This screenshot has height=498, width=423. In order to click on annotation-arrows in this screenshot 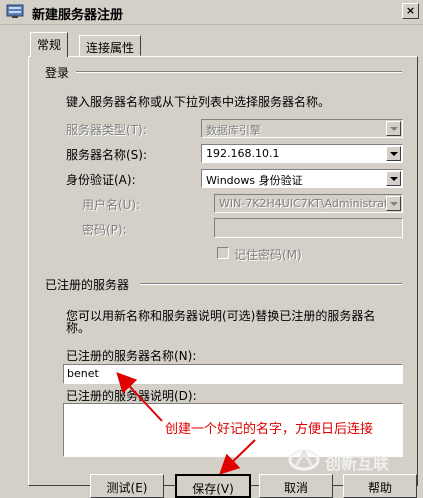, I will do `click(186, 423)`.